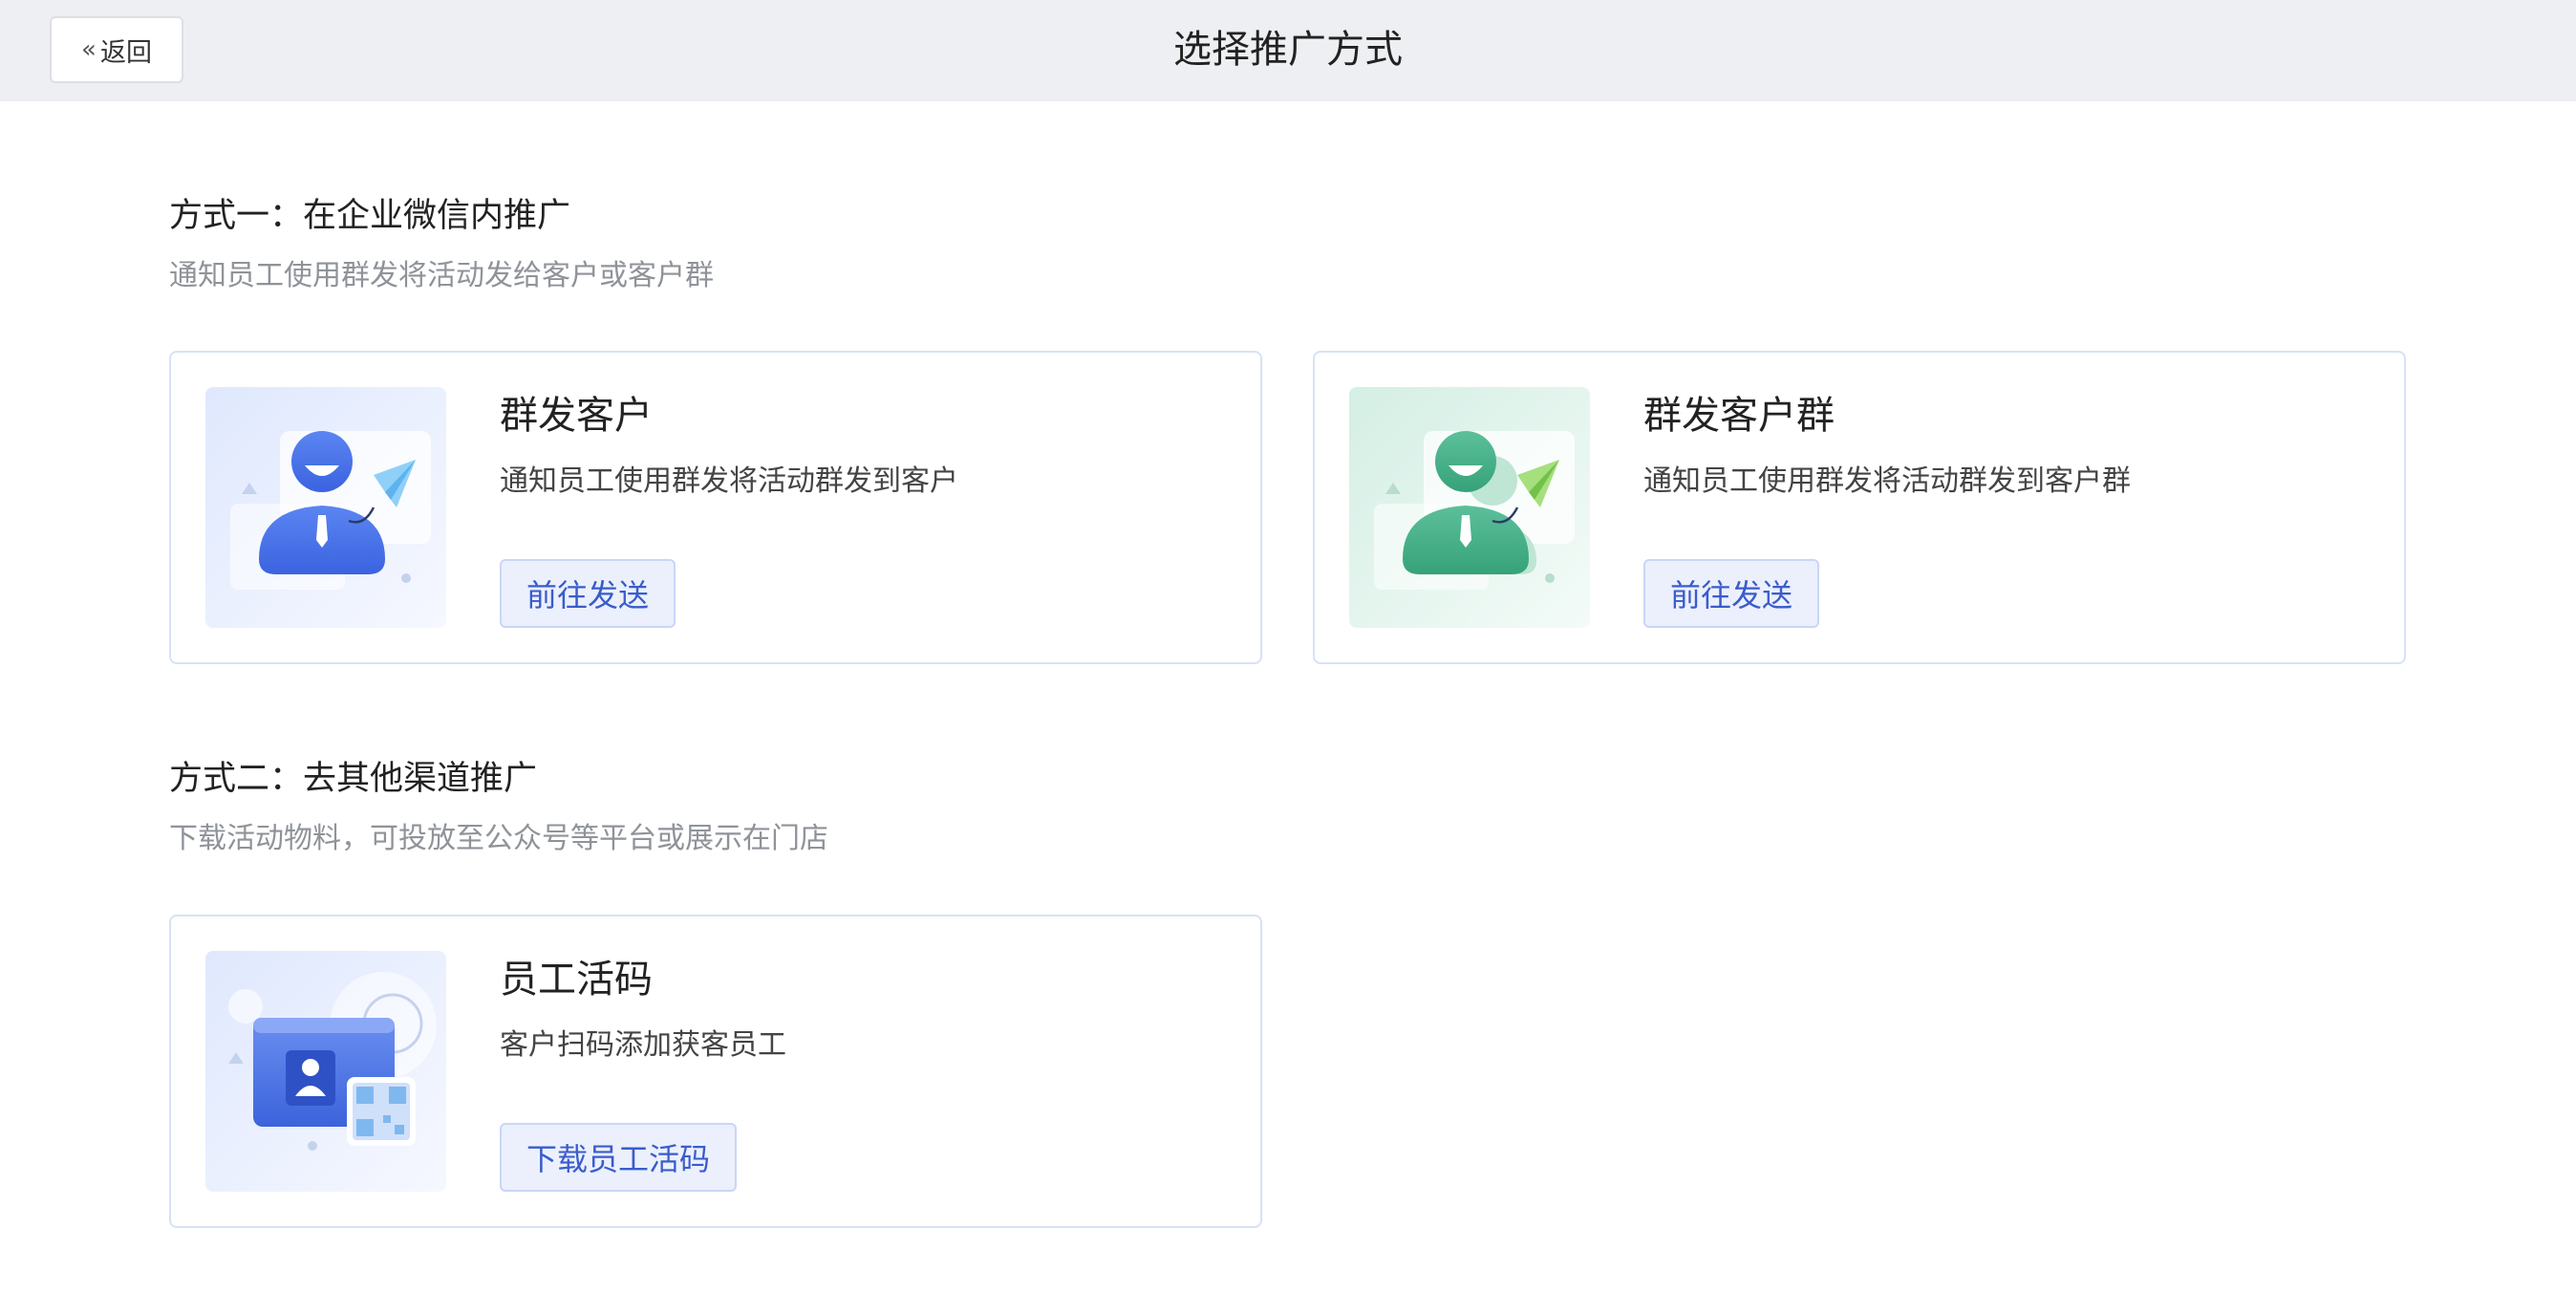 This screenshot has width=2576, height=1315. I want to click on card-mass-send-customers: 群发客户 通知员工使用群发将活动群发到客户 前往发送, so click(715, 508).